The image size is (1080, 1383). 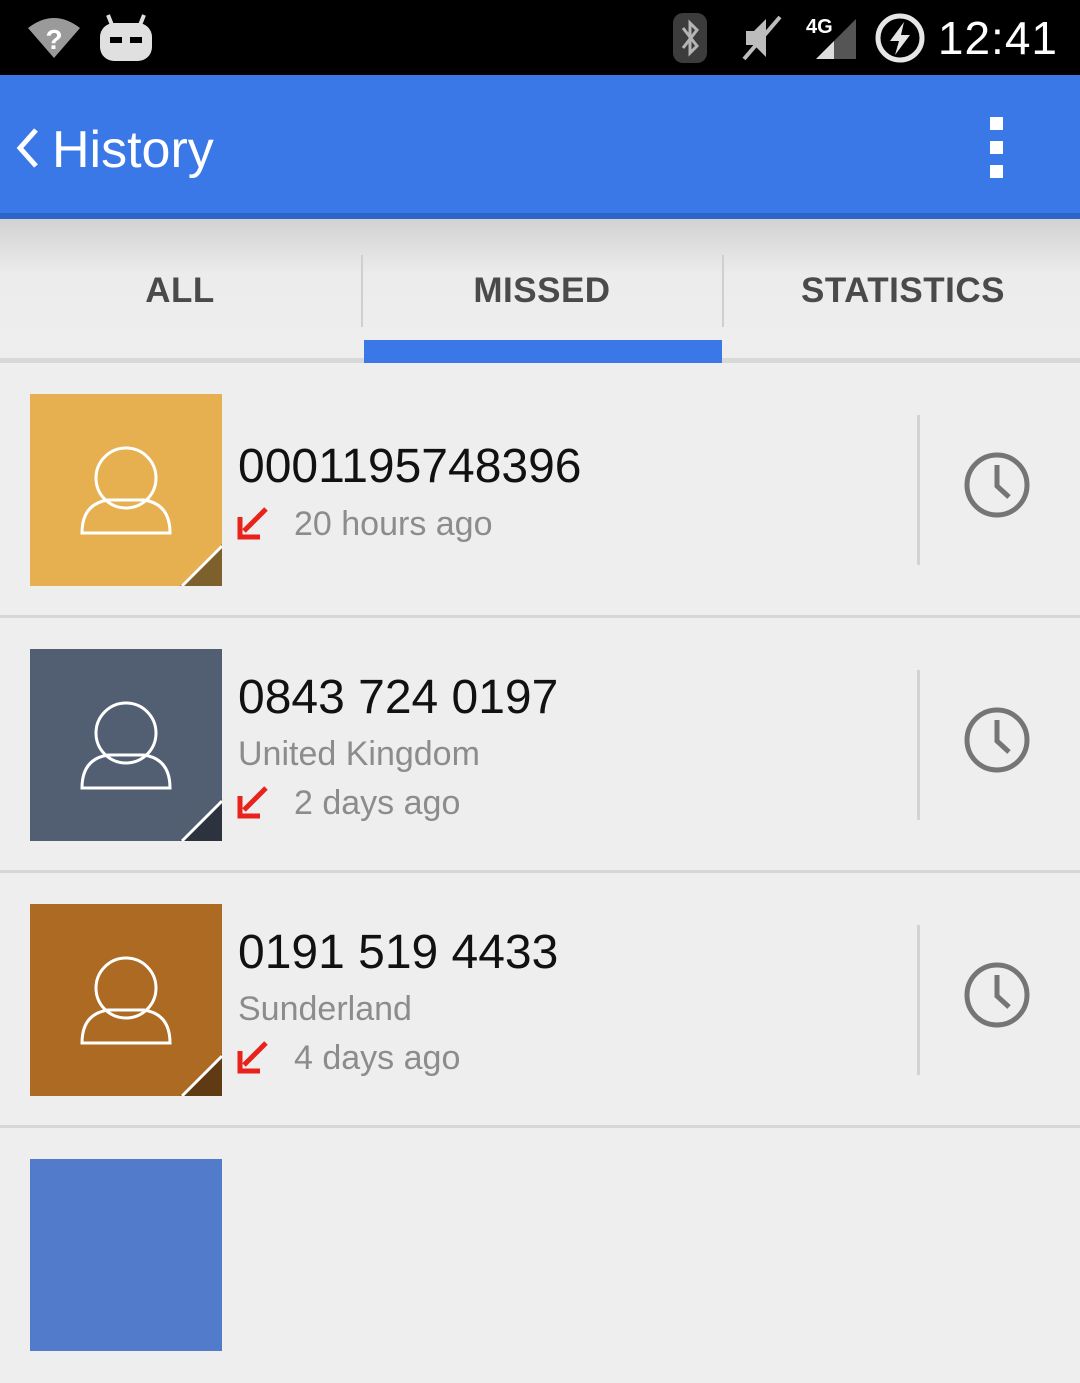 What do you see at coordinates (762, 37) in the screenshot?
I see `mute-icon` at bounding box center [762, 37].